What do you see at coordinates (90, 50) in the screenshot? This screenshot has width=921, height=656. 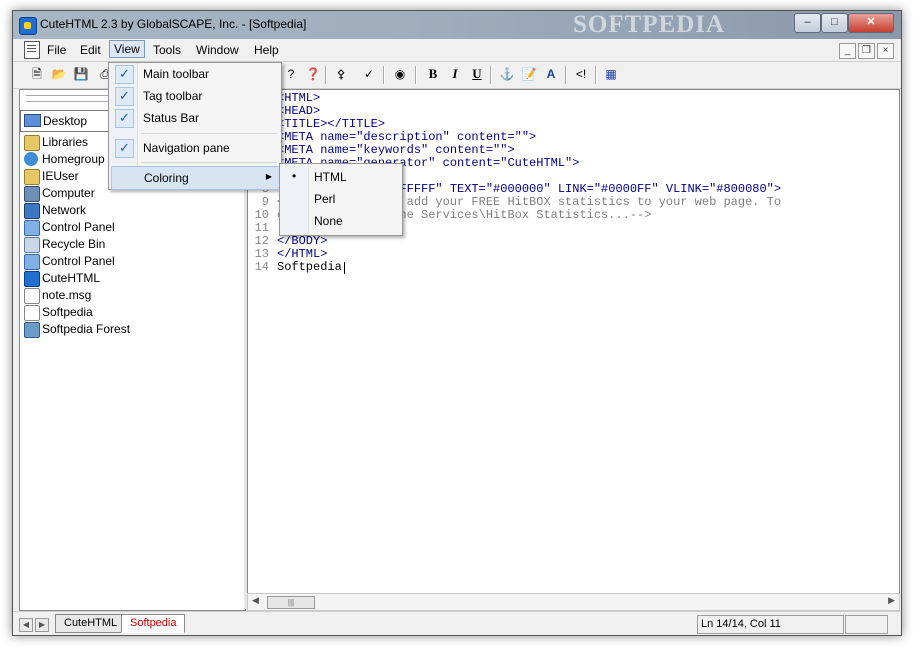 I see `menu-edit: Edit` at bounding box center [90, 50].